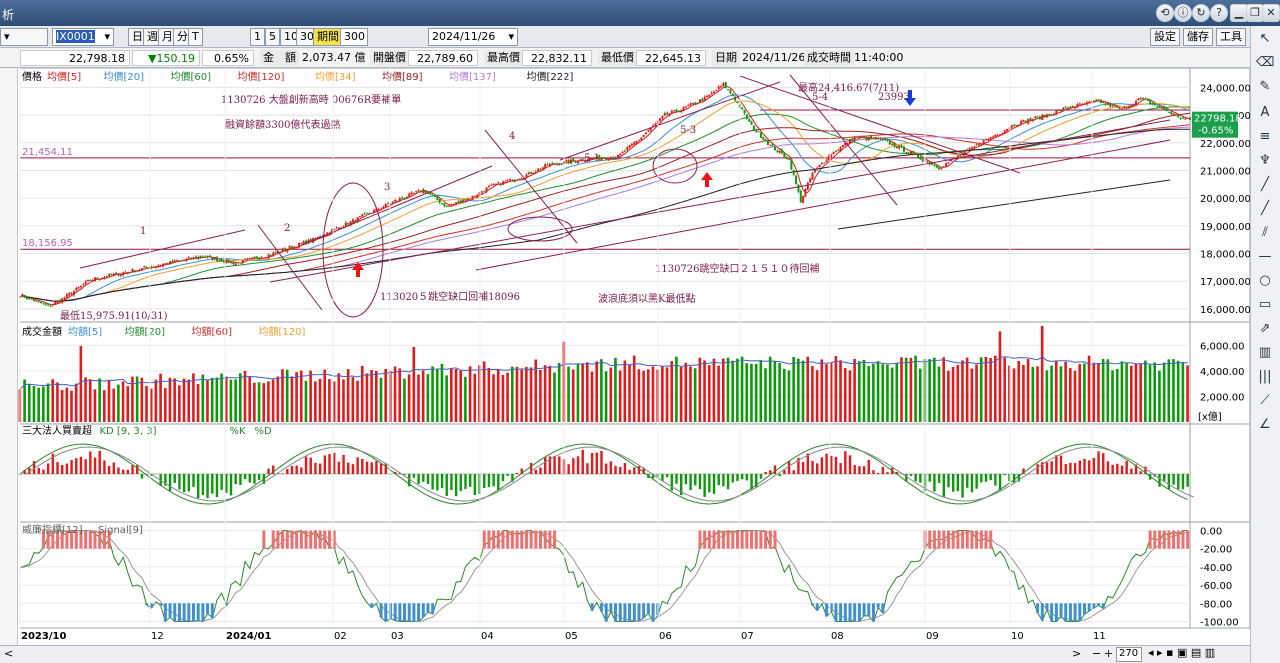 The width and height of the screenshot is (1280, 663). Describe the element at coordinates (1108, 653) in the screenshot. I see `zoom-in-icon: +` at that location.